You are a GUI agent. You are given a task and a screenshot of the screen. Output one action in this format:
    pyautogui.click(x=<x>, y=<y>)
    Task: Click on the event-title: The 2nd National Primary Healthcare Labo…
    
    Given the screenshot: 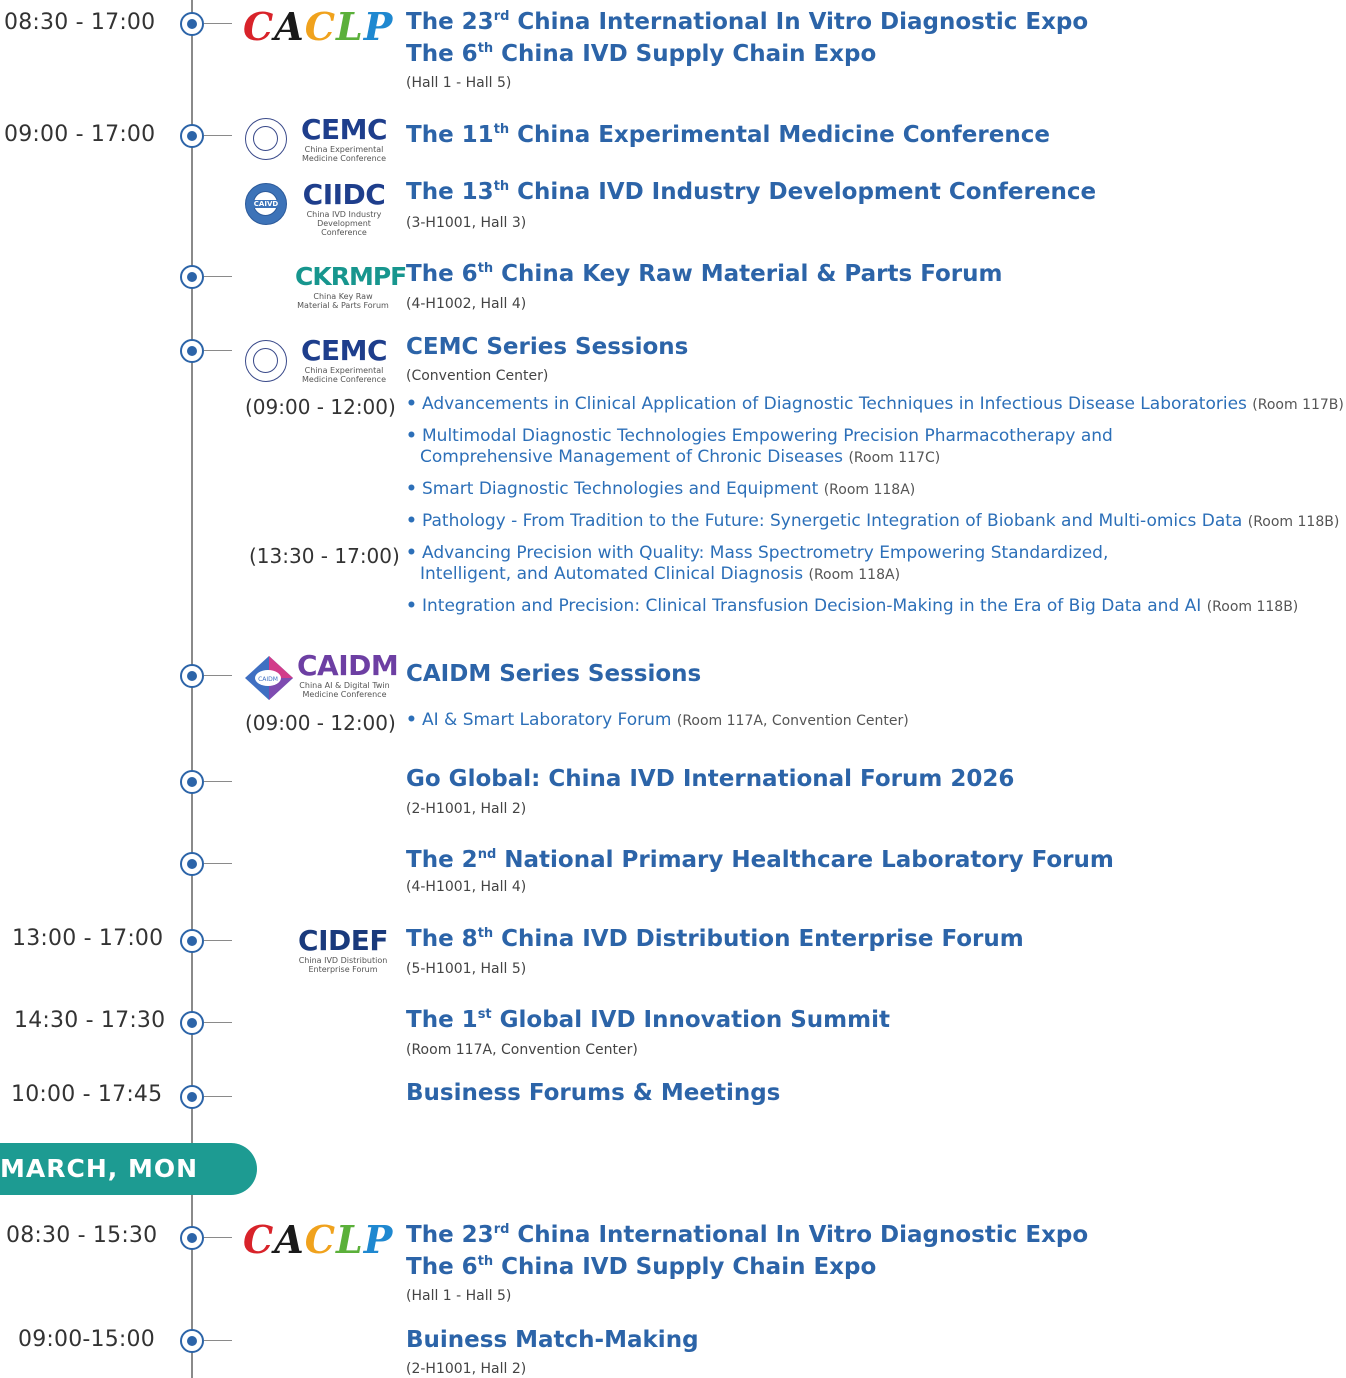 What is the action you would take?
    pyautogui.click(x=760, y=860)
    